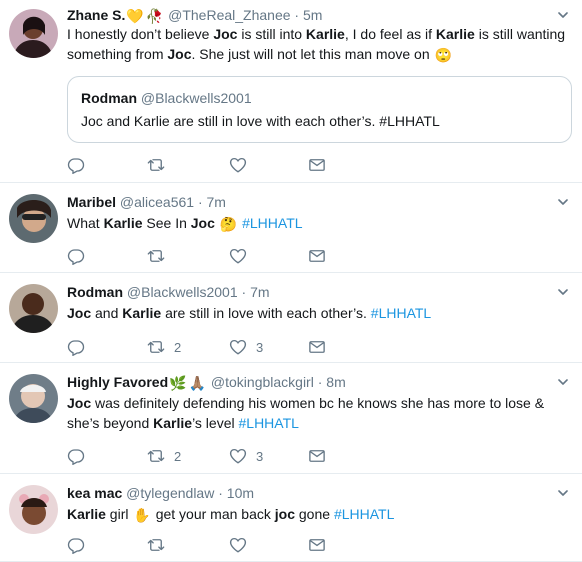  What do you see at coordinates (142, 515) in the screenshot?
I see `raised-hand-emoji: ✋` at bounding box center [142, 515].